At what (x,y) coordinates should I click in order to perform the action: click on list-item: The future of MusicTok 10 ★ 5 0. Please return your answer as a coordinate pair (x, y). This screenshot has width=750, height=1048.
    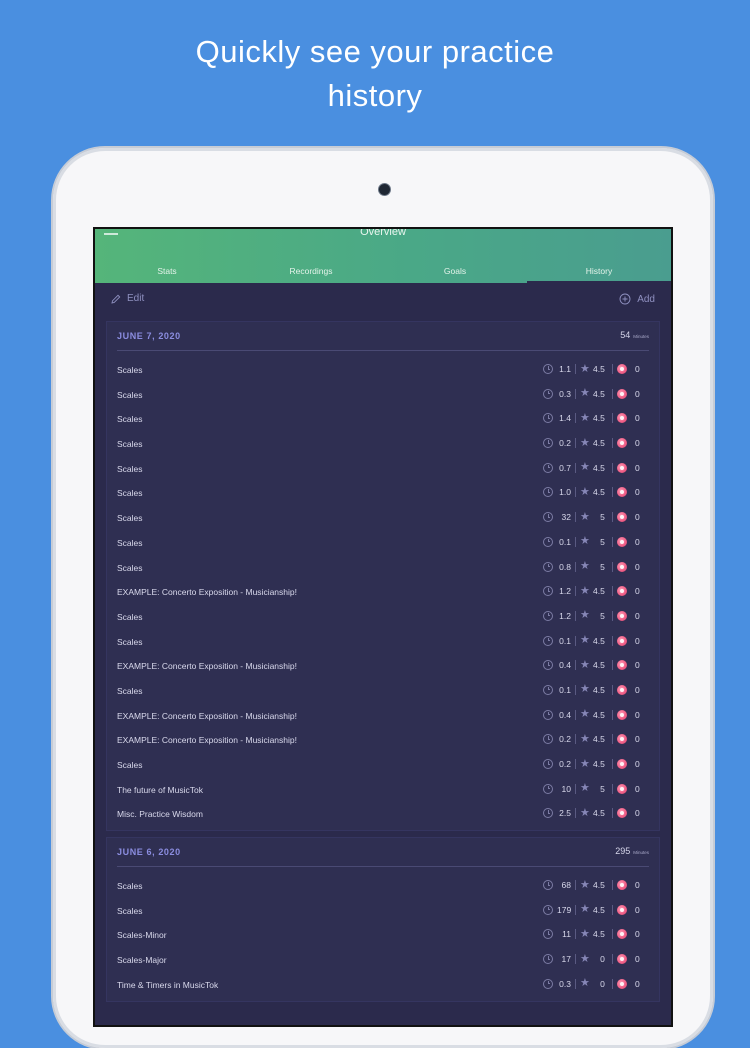
    Looking at the image, I should click on (383, 789).